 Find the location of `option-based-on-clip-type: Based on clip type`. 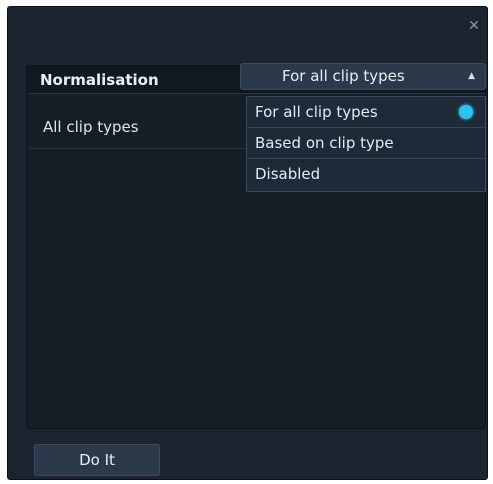

option-based-on-clip-type: Based on clip type is located at coordinates (366, 143).